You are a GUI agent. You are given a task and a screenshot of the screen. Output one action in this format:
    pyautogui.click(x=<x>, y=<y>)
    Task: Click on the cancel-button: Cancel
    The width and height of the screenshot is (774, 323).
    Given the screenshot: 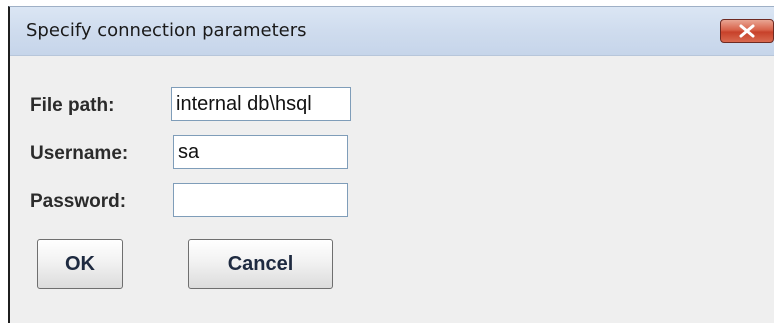 What is the action you would take?
    pyautogui.click(x=260, y=264)
    